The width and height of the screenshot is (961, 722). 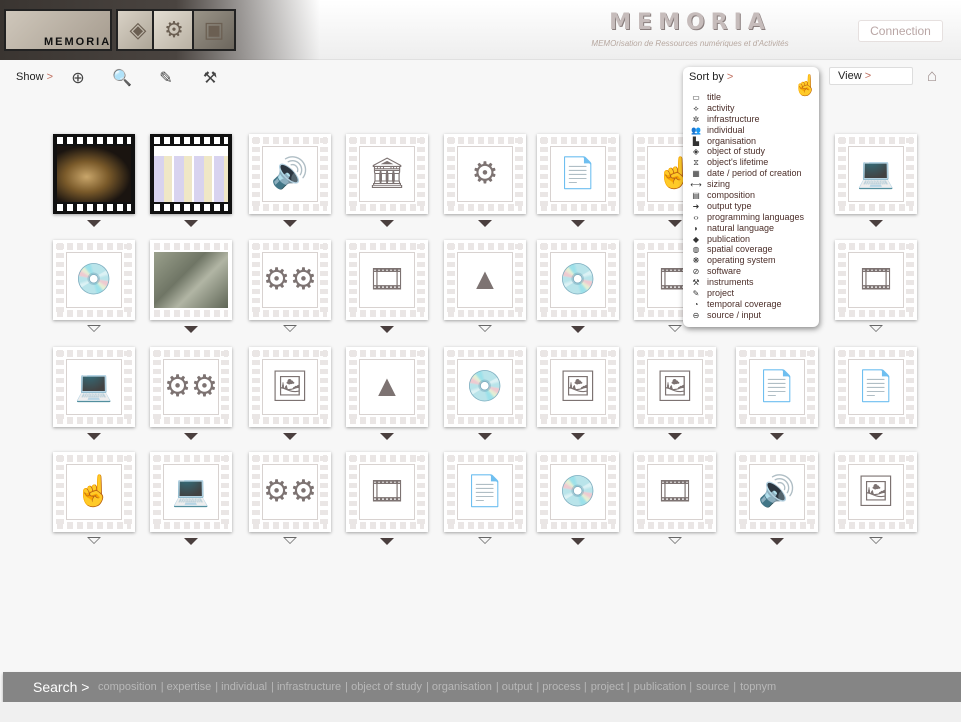 I want to click on search-link: | output, so click(x=514, y=687).